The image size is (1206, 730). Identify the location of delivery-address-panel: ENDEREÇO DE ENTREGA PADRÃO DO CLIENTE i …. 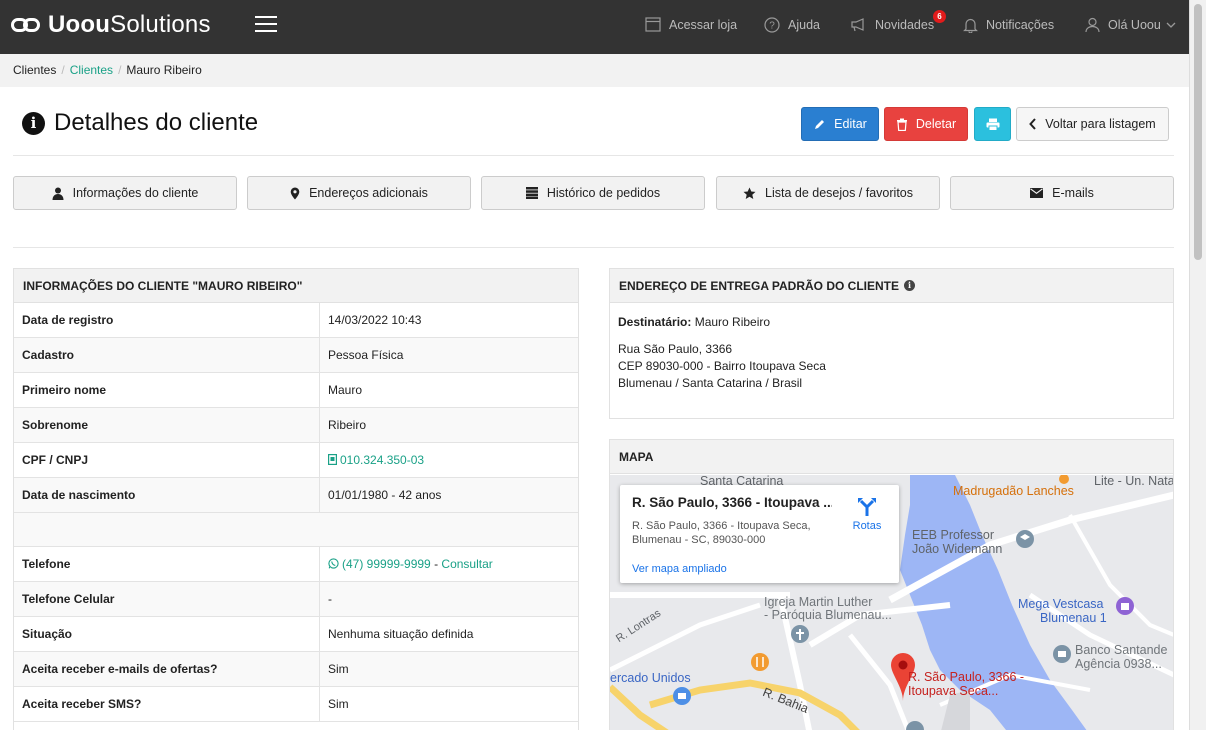
(891, 343).